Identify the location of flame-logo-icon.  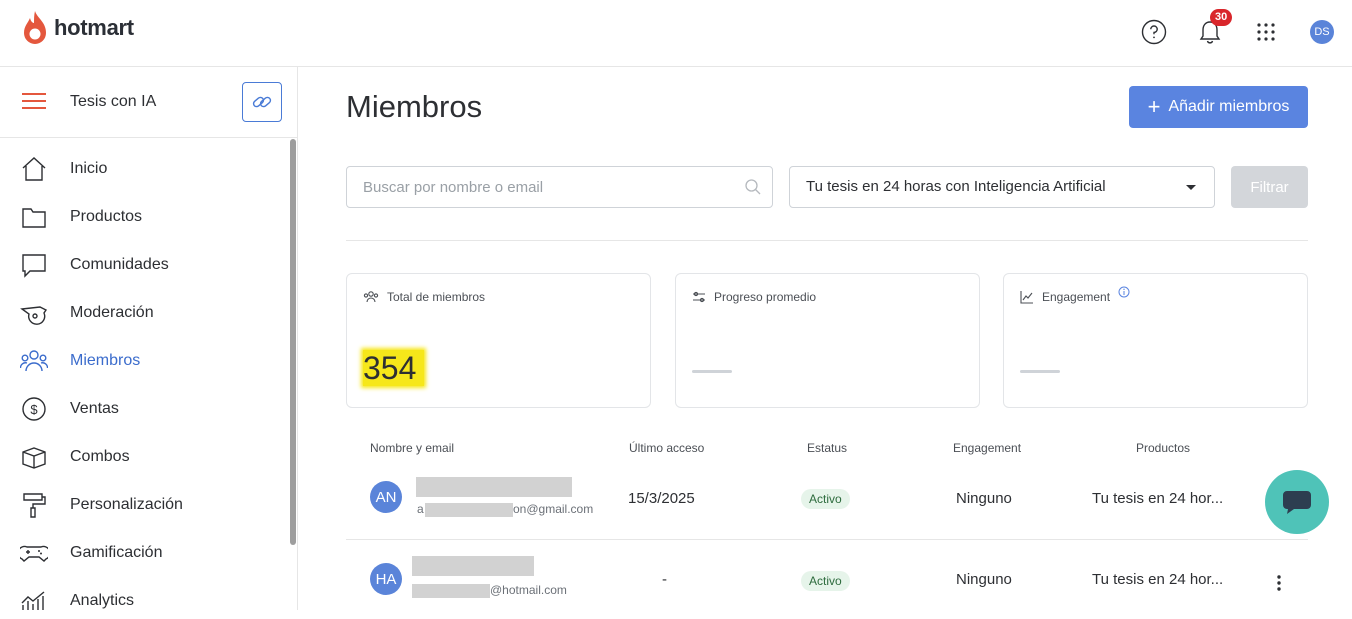
(35, 27).